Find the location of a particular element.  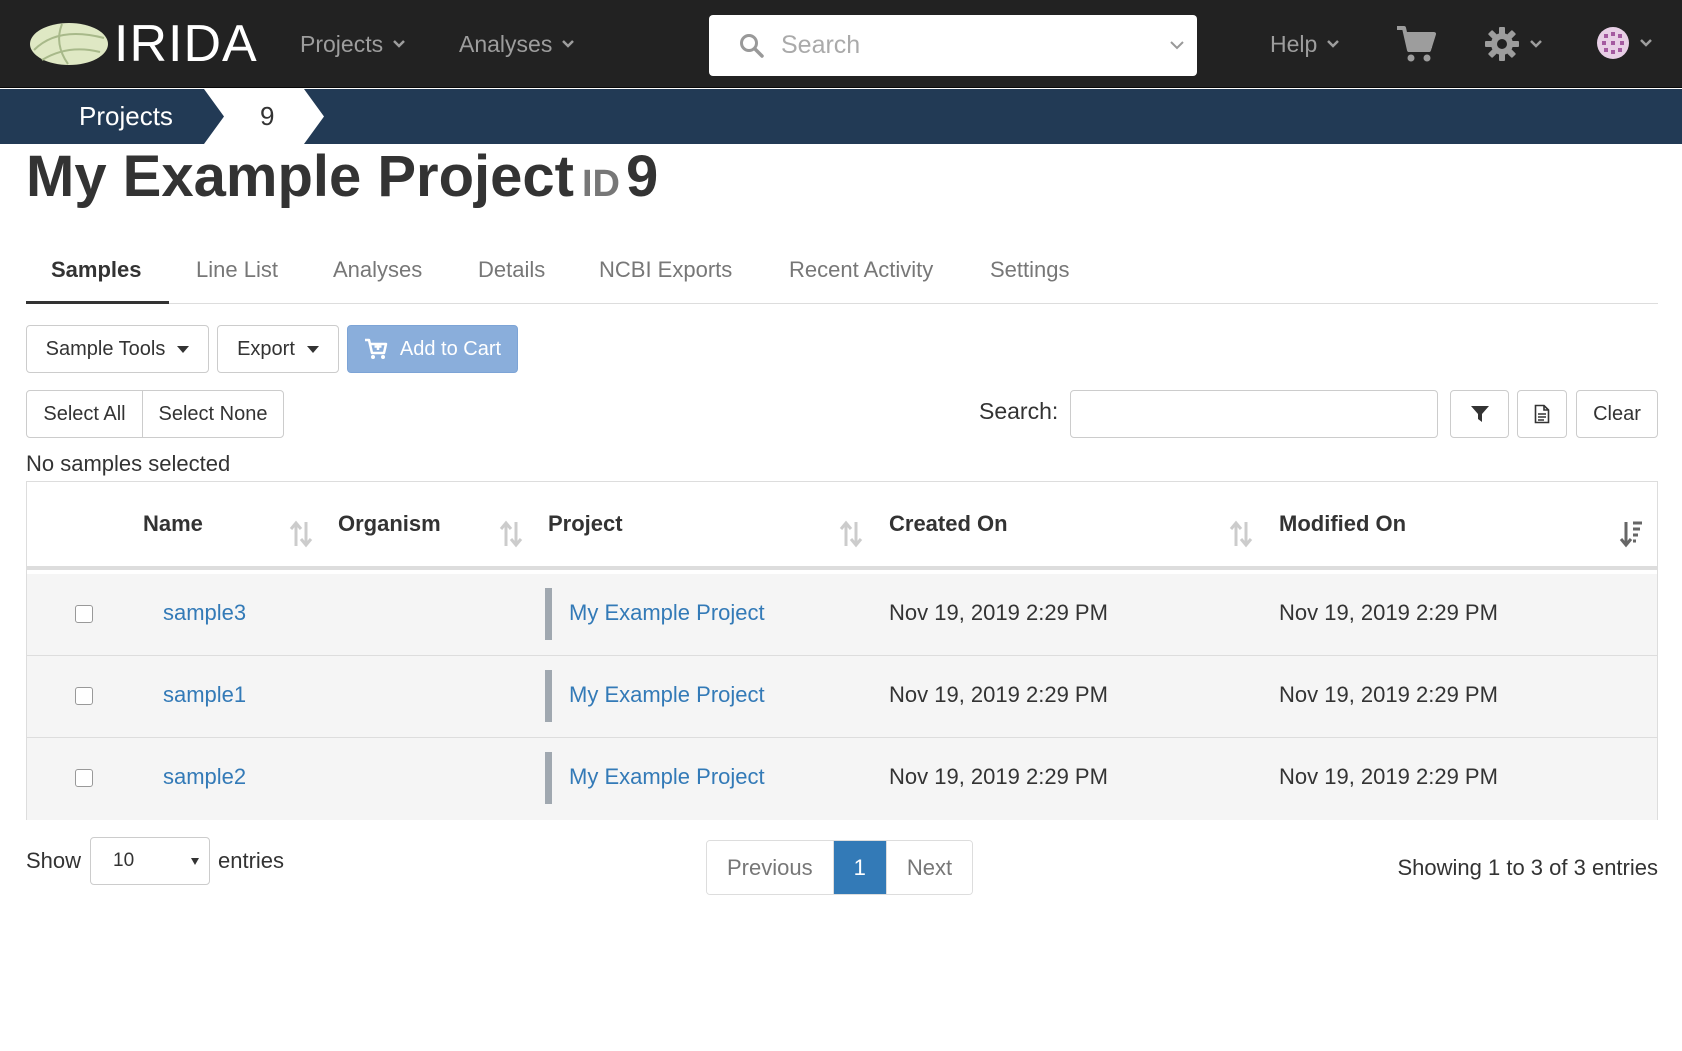

tab-recent-activity: Recent Activity is located at coordinates (861, 277).